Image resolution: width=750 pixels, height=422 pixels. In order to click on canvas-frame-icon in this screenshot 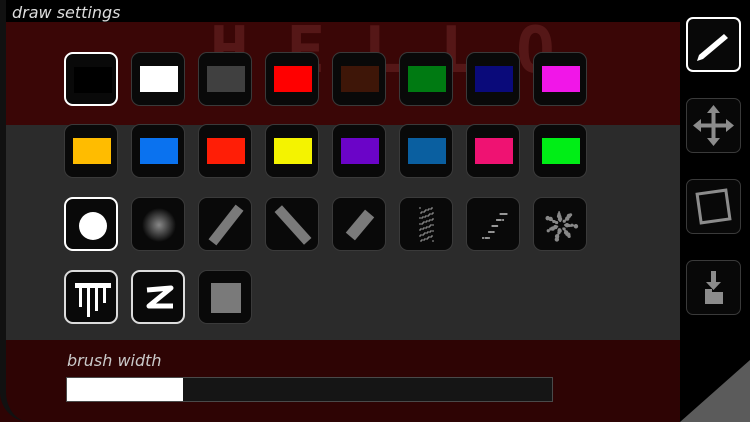, I will do `click(713, 206)`.